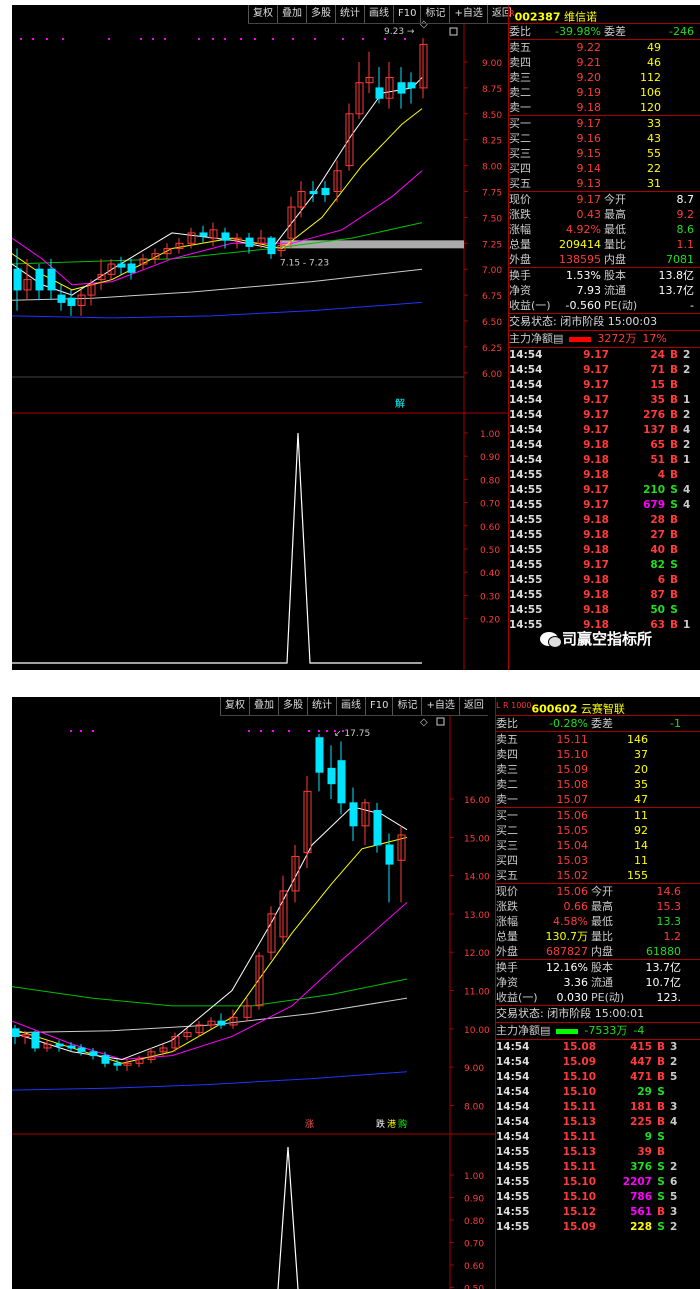 Image resolution: width=700 pixels, height=1289 pixels. What do you see at coordinates (657, 355) in the screenshot?
I see `tick-volume: 24` at bounding box center [657, 355].